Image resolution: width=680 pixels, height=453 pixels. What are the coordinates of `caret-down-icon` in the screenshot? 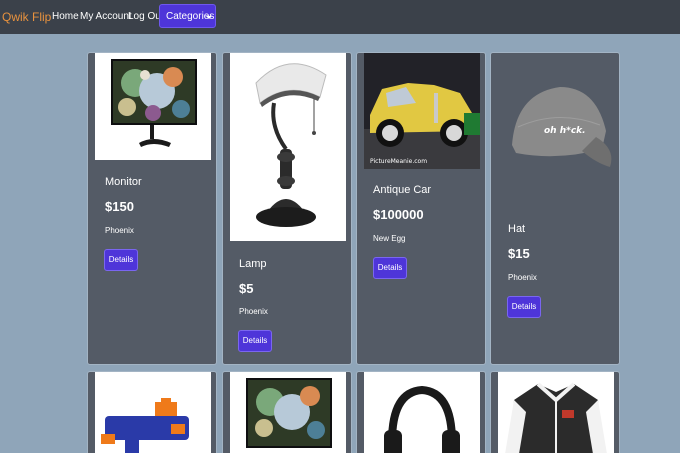 It's located at (209, 17).